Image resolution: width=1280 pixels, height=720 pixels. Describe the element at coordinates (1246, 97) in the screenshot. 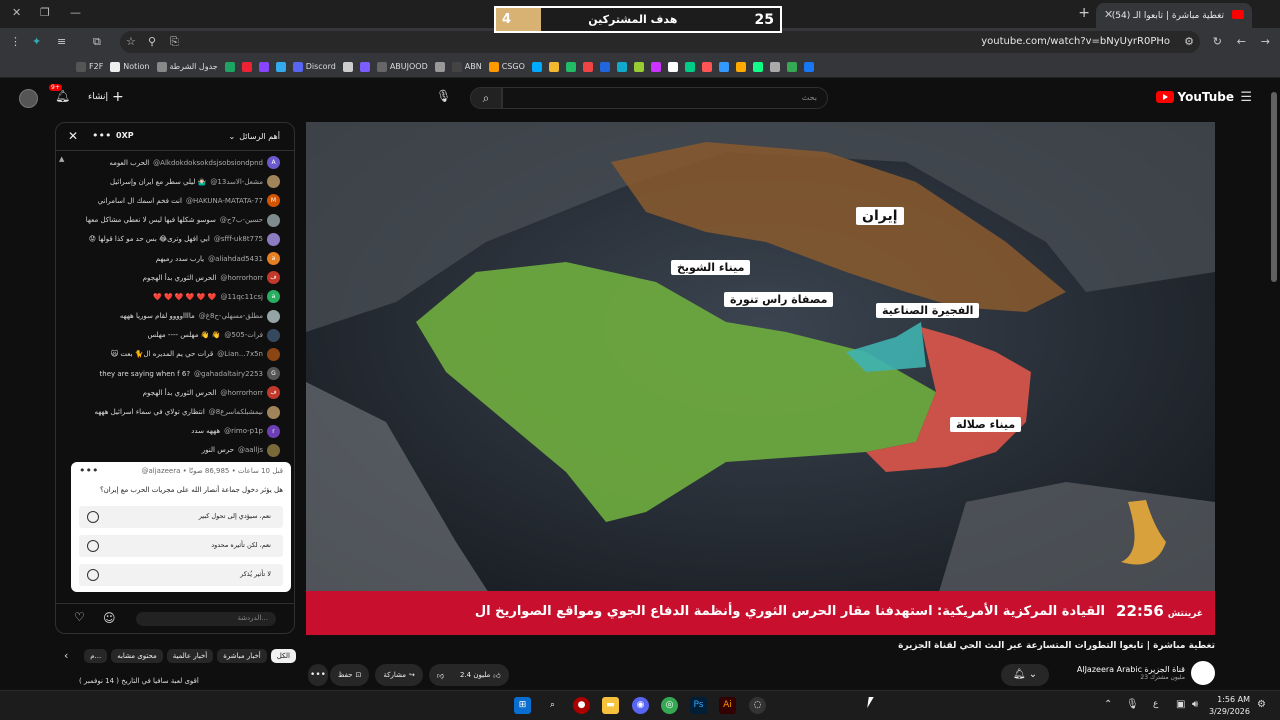

I see `guide-menu-icon: ☰` at that location.